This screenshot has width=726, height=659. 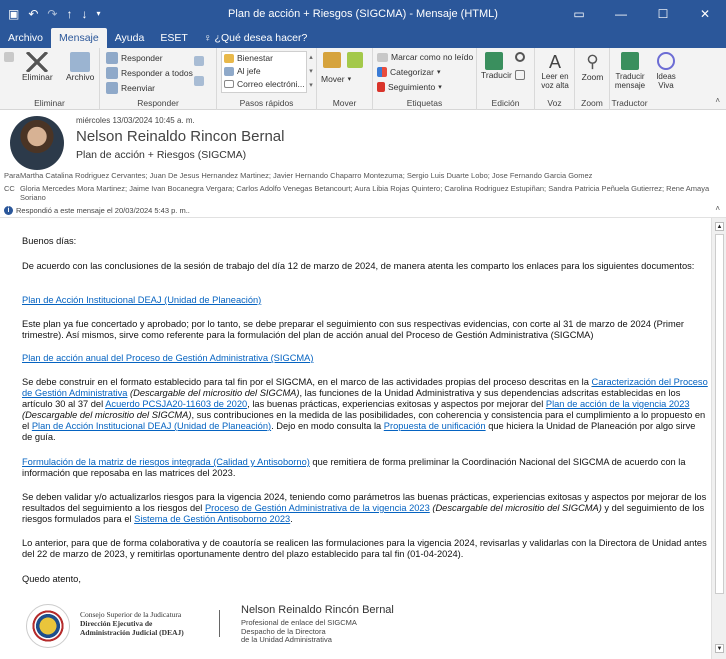 What do you see at coordinates (432, 57) in the screenshot?
I see `mark-unread-label: Marcar como no leído` at bounding box center [432, 57].